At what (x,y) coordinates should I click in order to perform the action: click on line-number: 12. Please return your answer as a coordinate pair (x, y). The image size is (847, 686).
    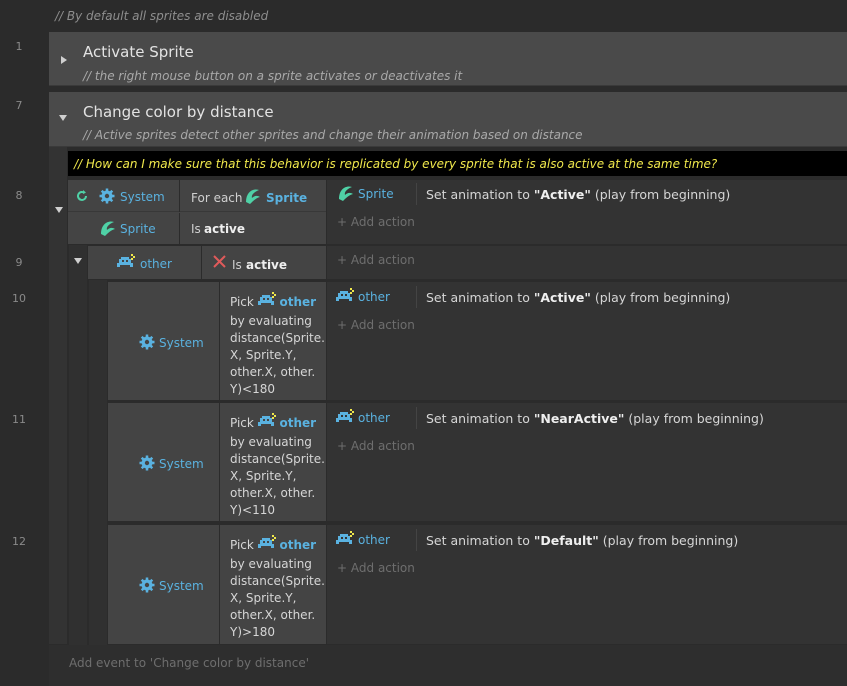
    Looking at the image, I should click on (19, 541).